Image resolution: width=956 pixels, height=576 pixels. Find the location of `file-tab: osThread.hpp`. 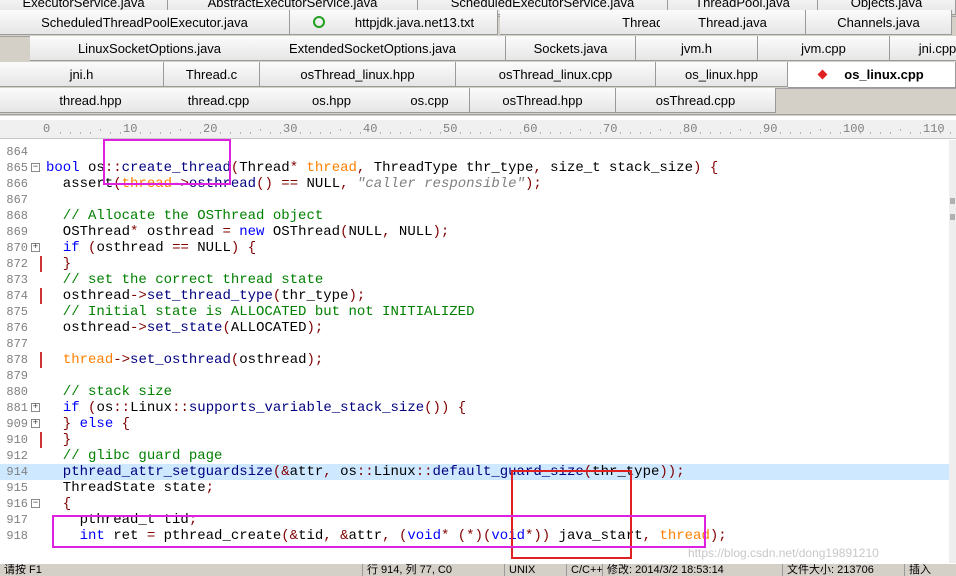

file-tab: osThread.hpp is located at coordinates (543, 100).